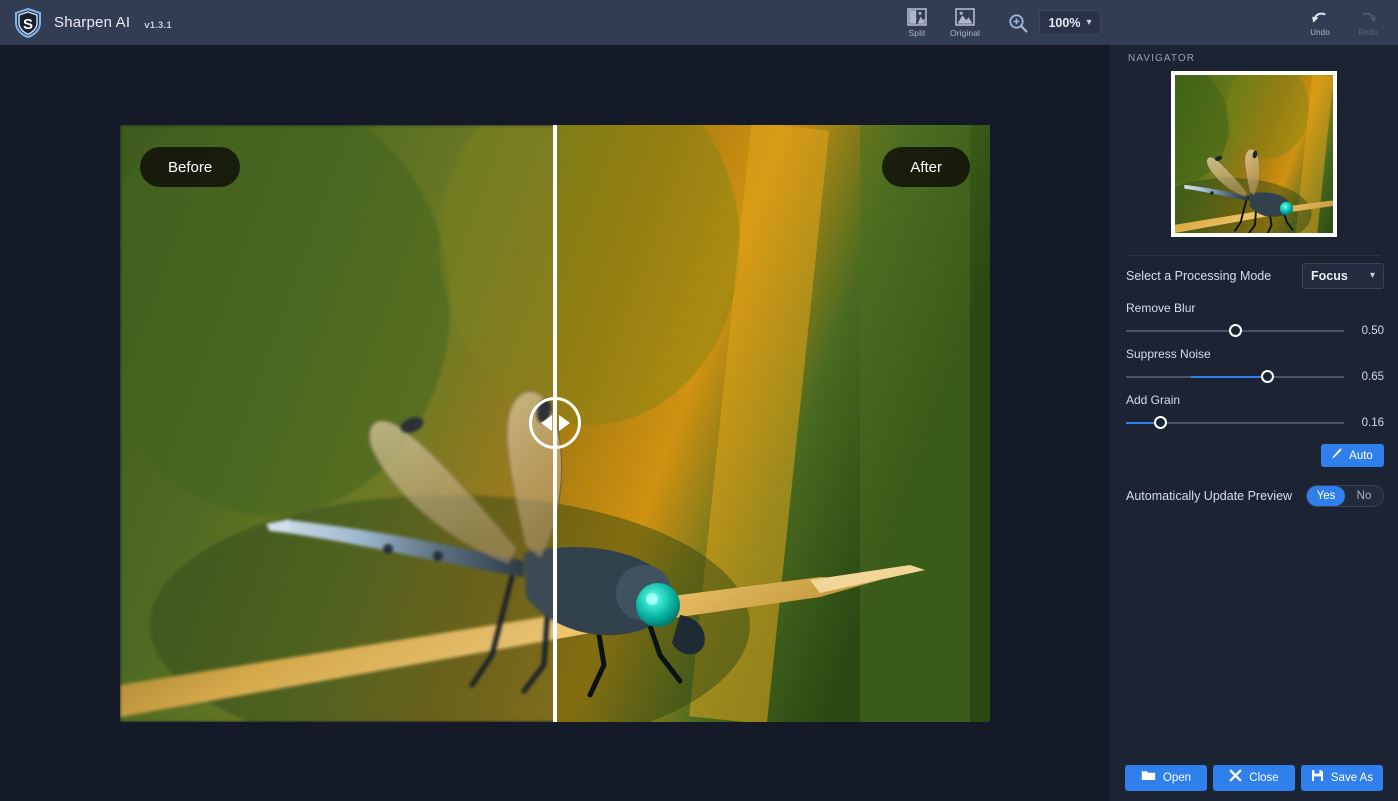 This screenshot has height=801, width=1398. I want to click on original-view-button: Original, so click(965, 22).